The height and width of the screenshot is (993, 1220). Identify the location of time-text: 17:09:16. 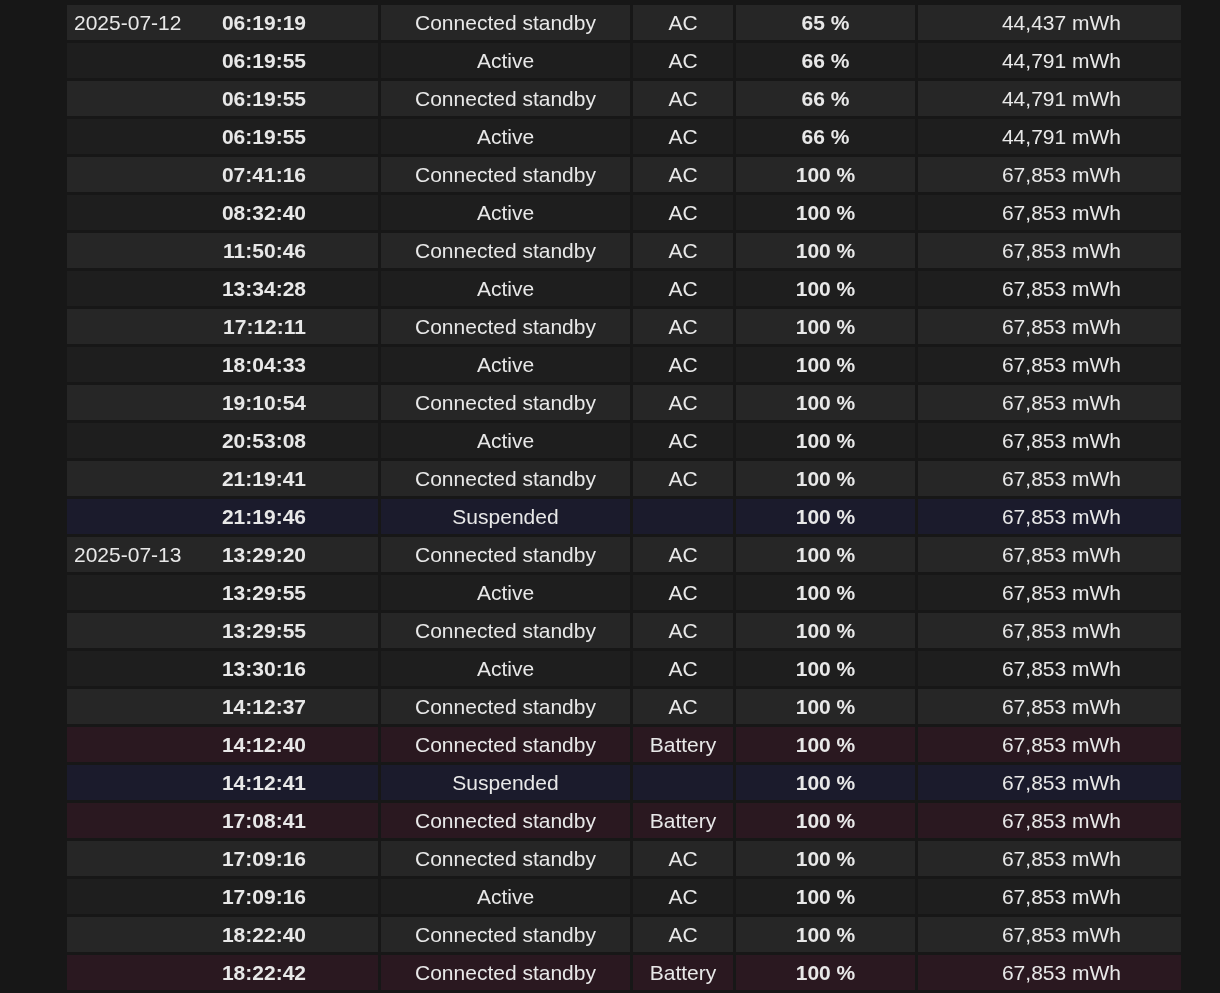
(263, 858).